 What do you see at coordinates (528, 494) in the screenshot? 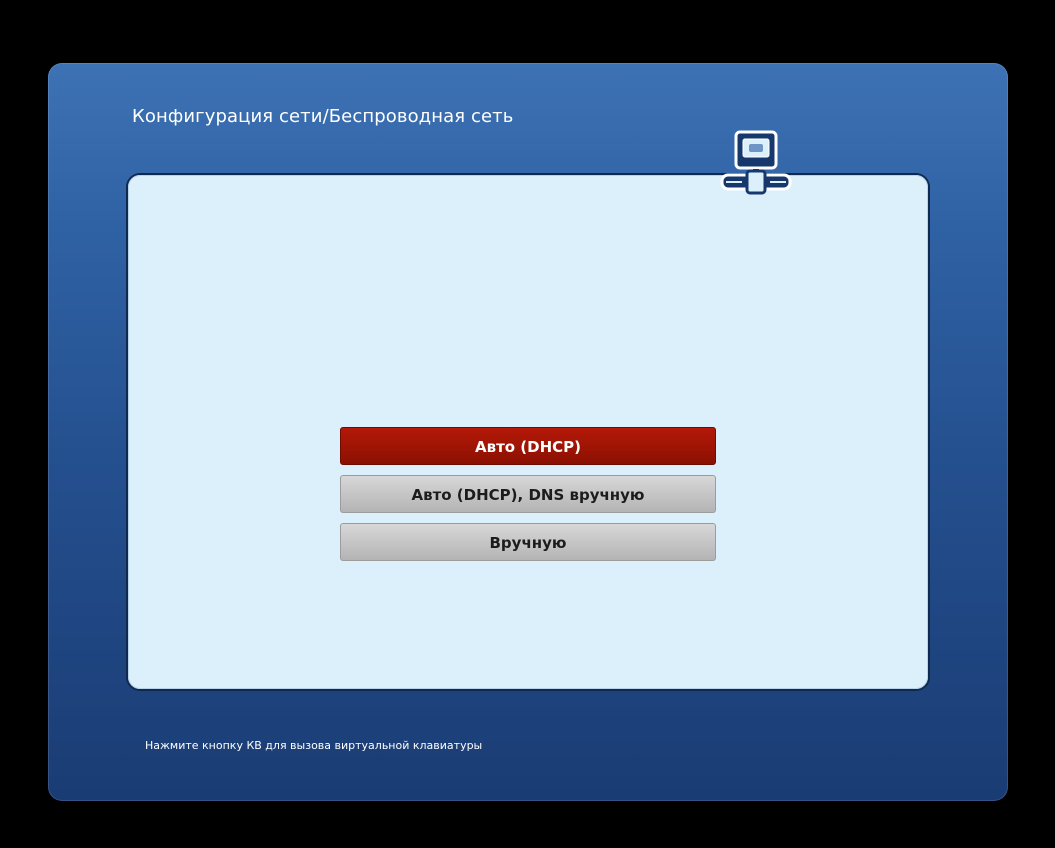
I see `option-auto-dhcp-manual-dns: Авто (DHCP), DNS вручную` at bounding box center [528, 494].